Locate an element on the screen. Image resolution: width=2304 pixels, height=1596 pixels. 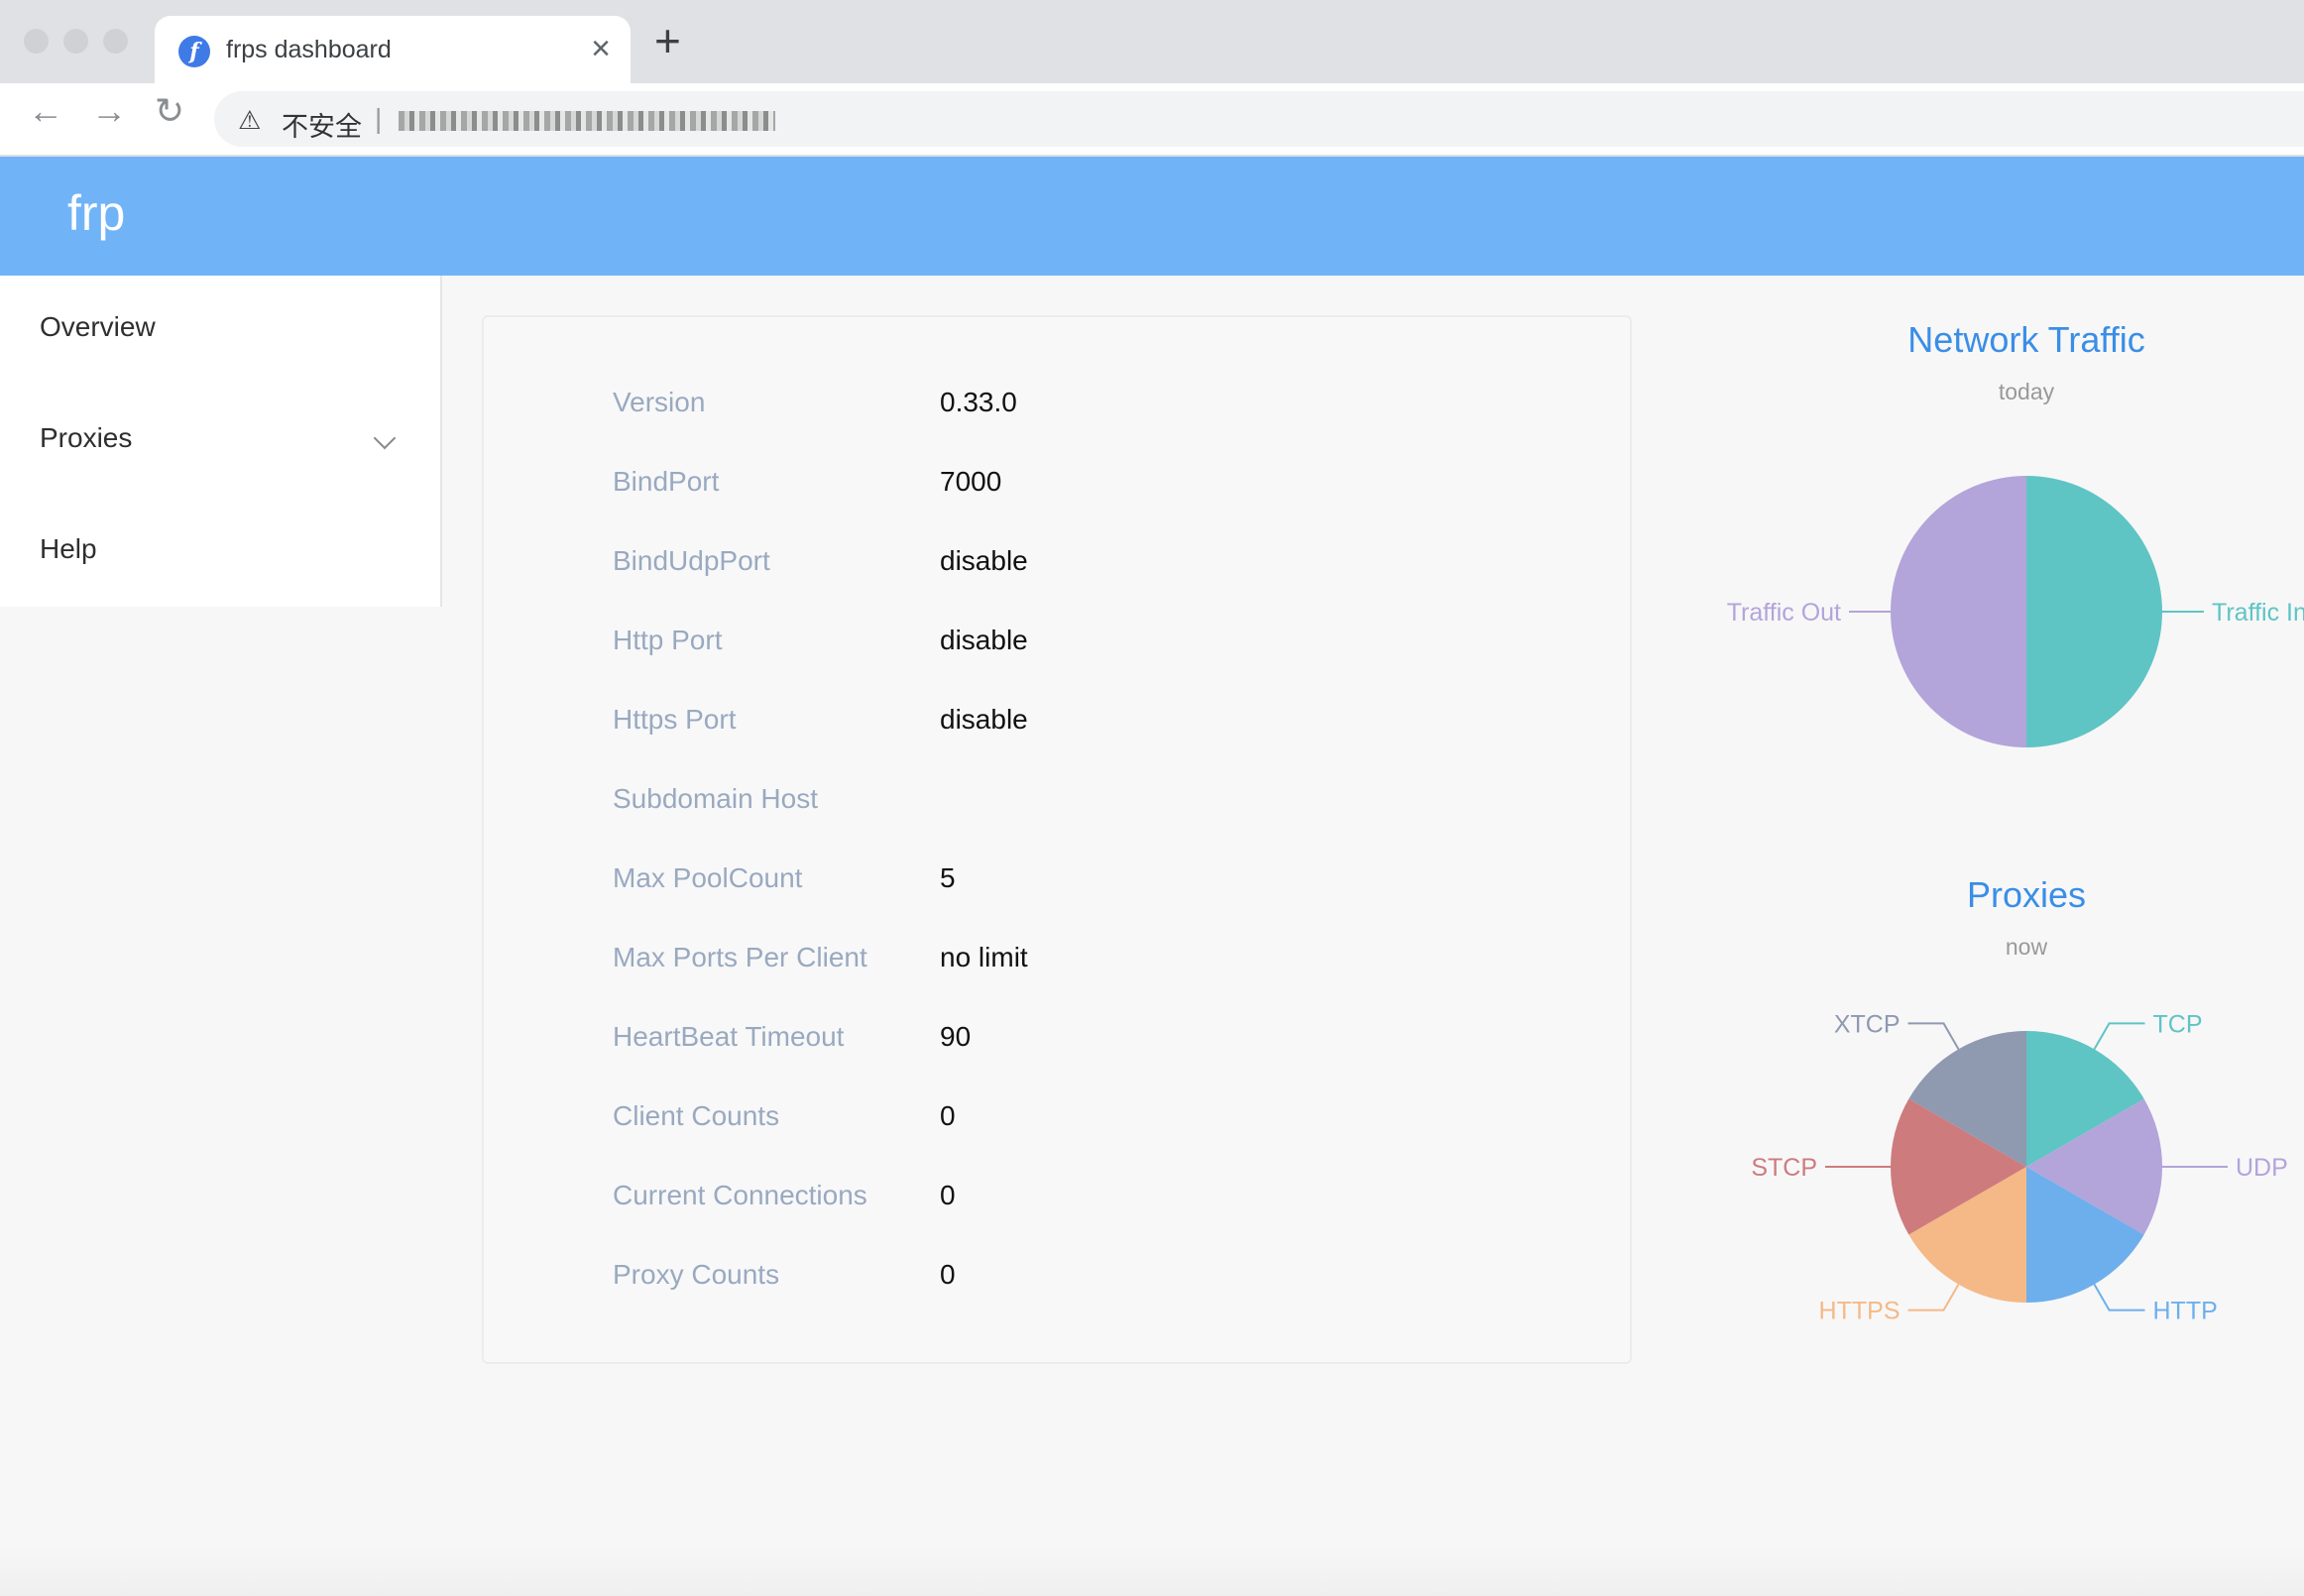
forward-arrow-icon: → is located at coordinates (109, 111).